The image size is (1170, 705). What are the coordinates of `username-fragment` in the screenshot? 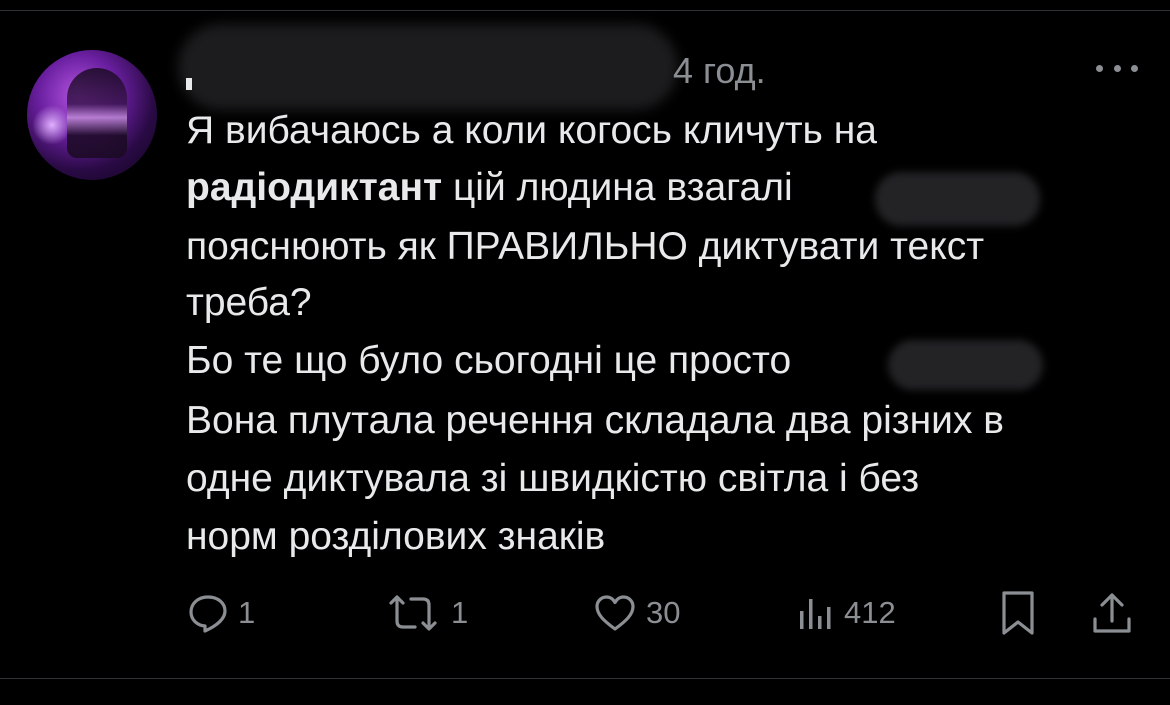 It's located at (189, 84).